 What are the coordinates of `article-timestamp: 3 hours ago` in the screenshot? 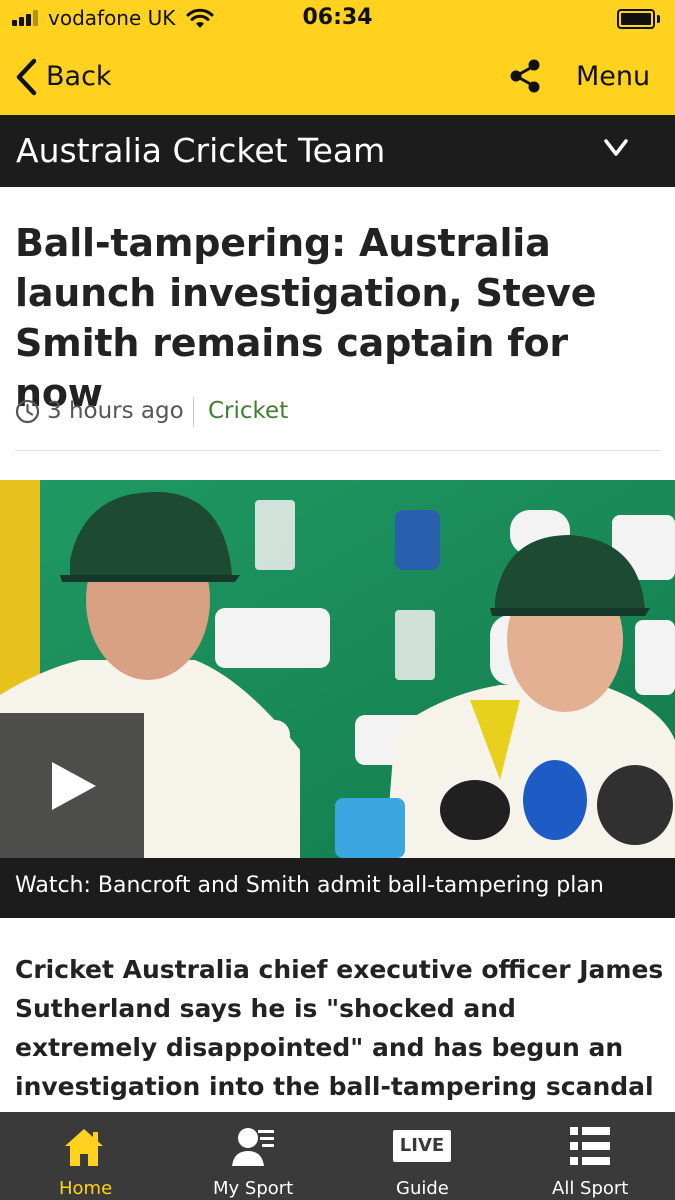 It's located at (115, 411).